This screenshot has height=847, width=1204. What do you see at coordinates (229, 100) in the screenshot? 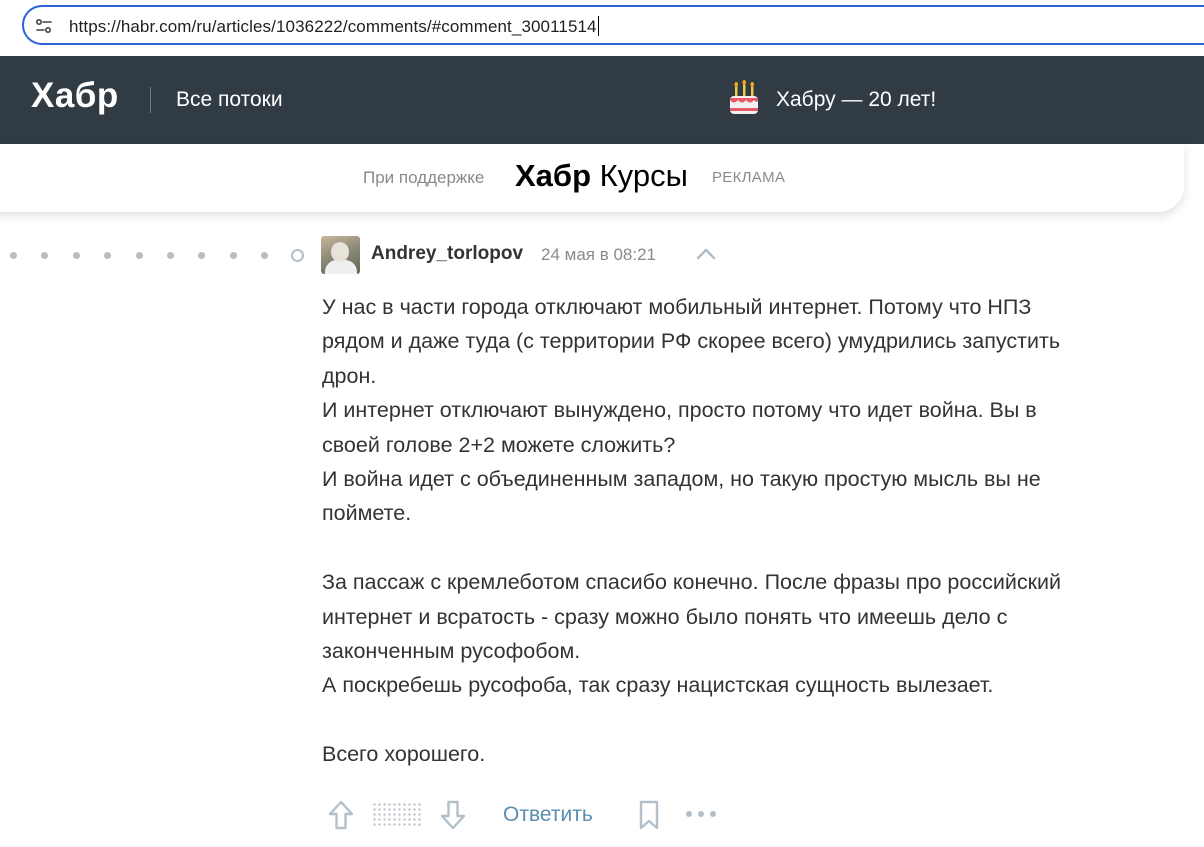
I see `nav-all-flows: Все потоки` at bounding box center [229, 100].